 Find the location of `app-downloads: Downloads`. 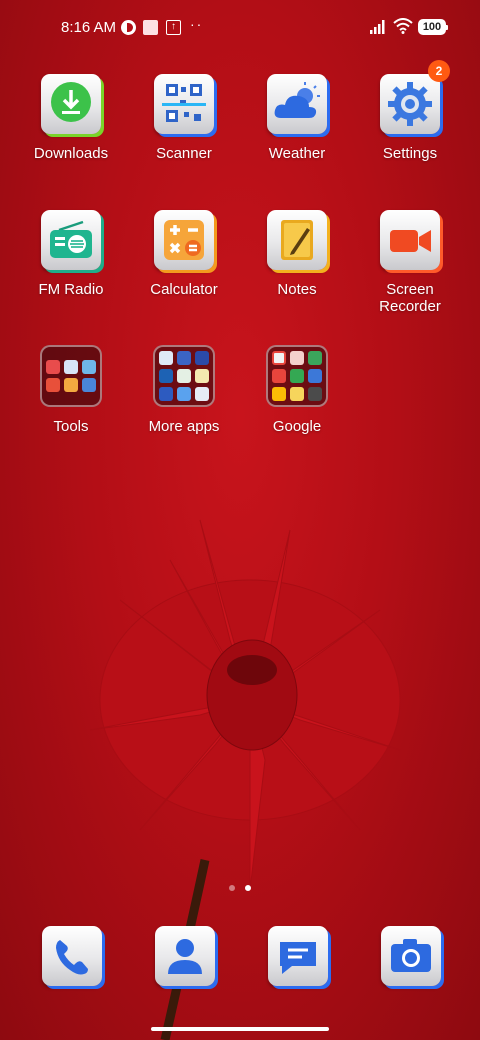

app-downloads: Downloads is located at coordinates (71, 118).